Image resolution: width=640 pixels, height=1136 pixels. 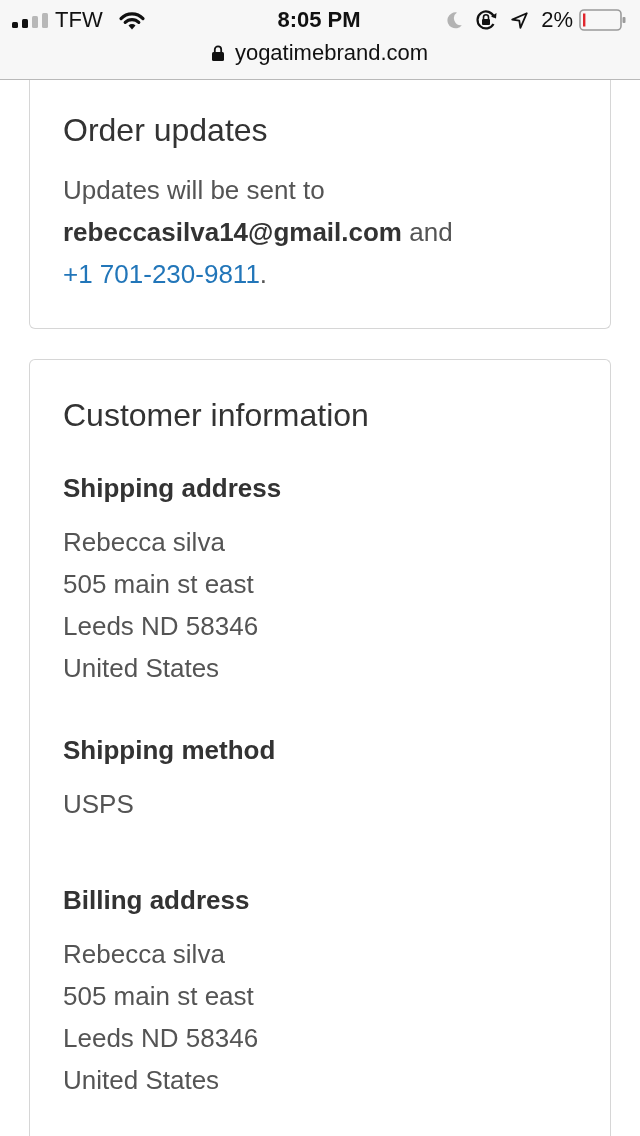 What do you see at coordinates (455, 20) in the screenshot?
I see `moon-icon` at bounding box center [455, 20].